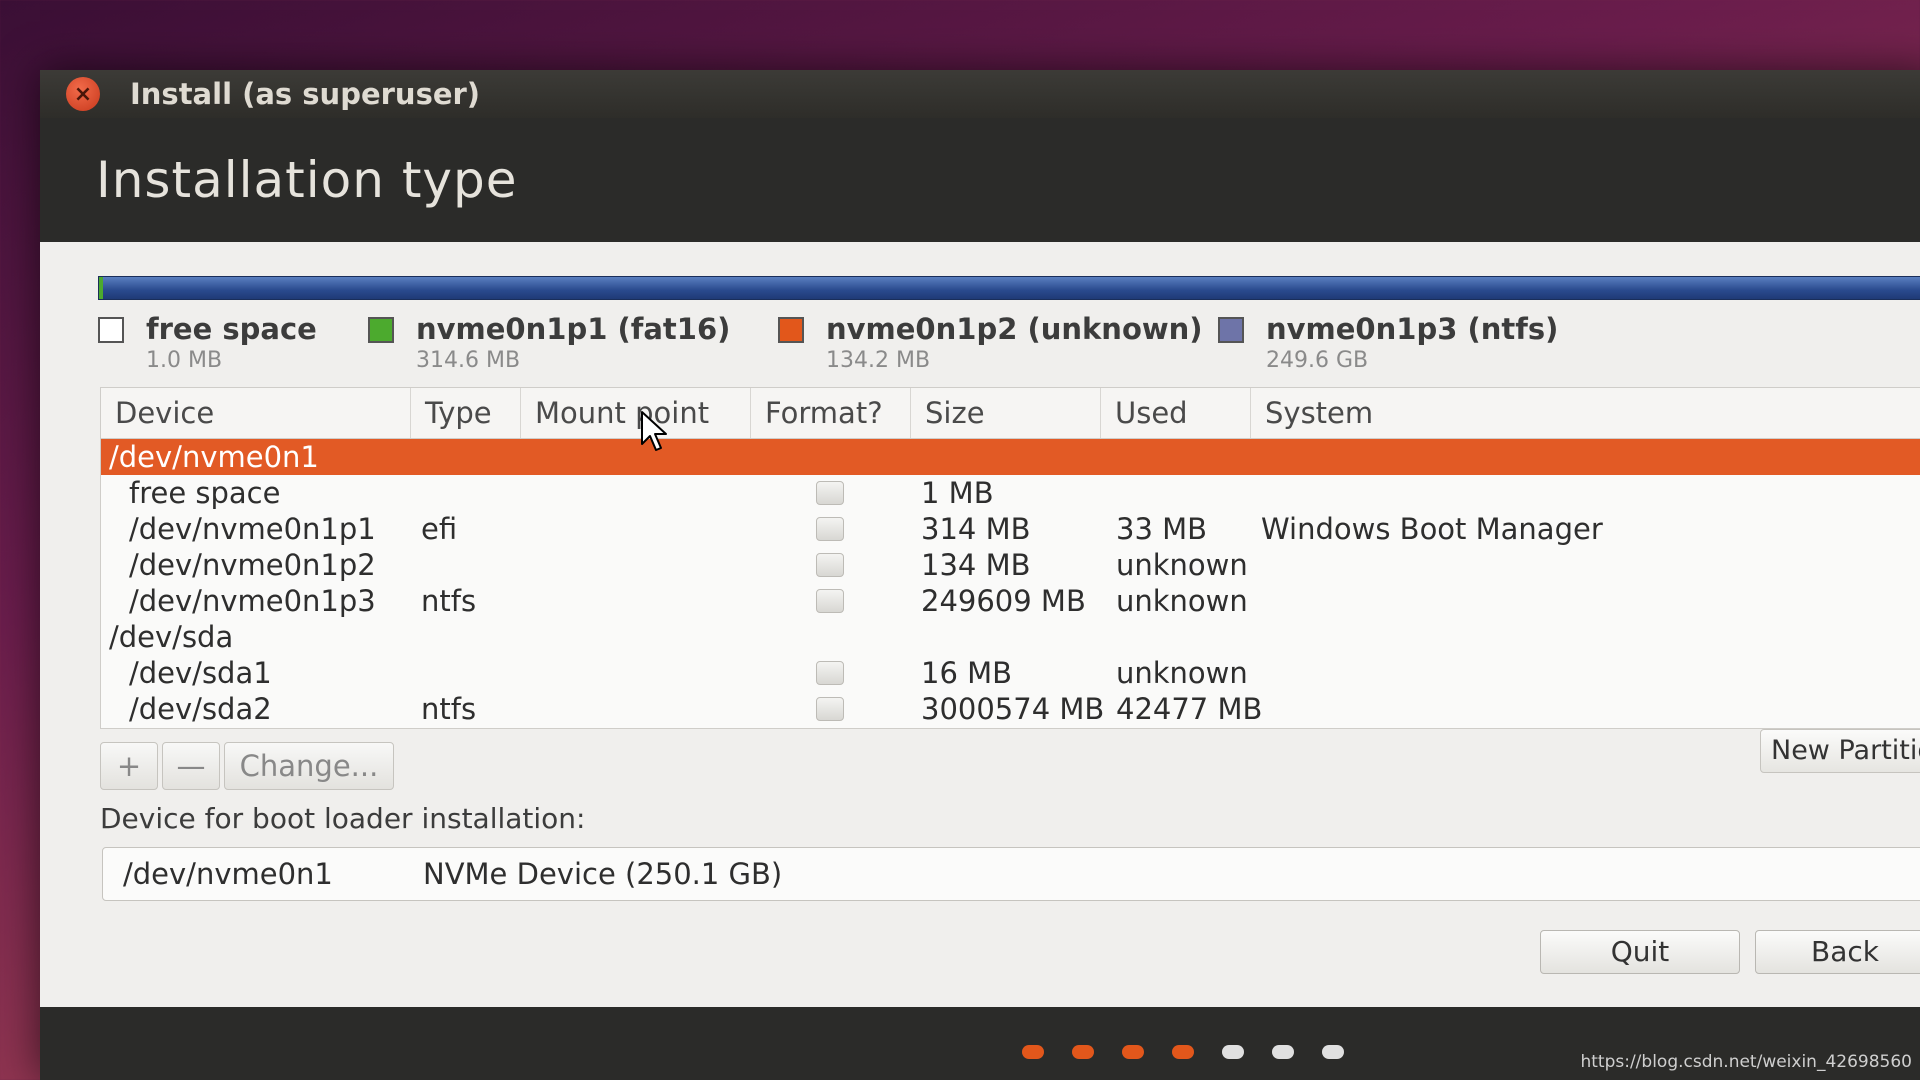  I want to click on legend-name: free space, so click(231, 329).